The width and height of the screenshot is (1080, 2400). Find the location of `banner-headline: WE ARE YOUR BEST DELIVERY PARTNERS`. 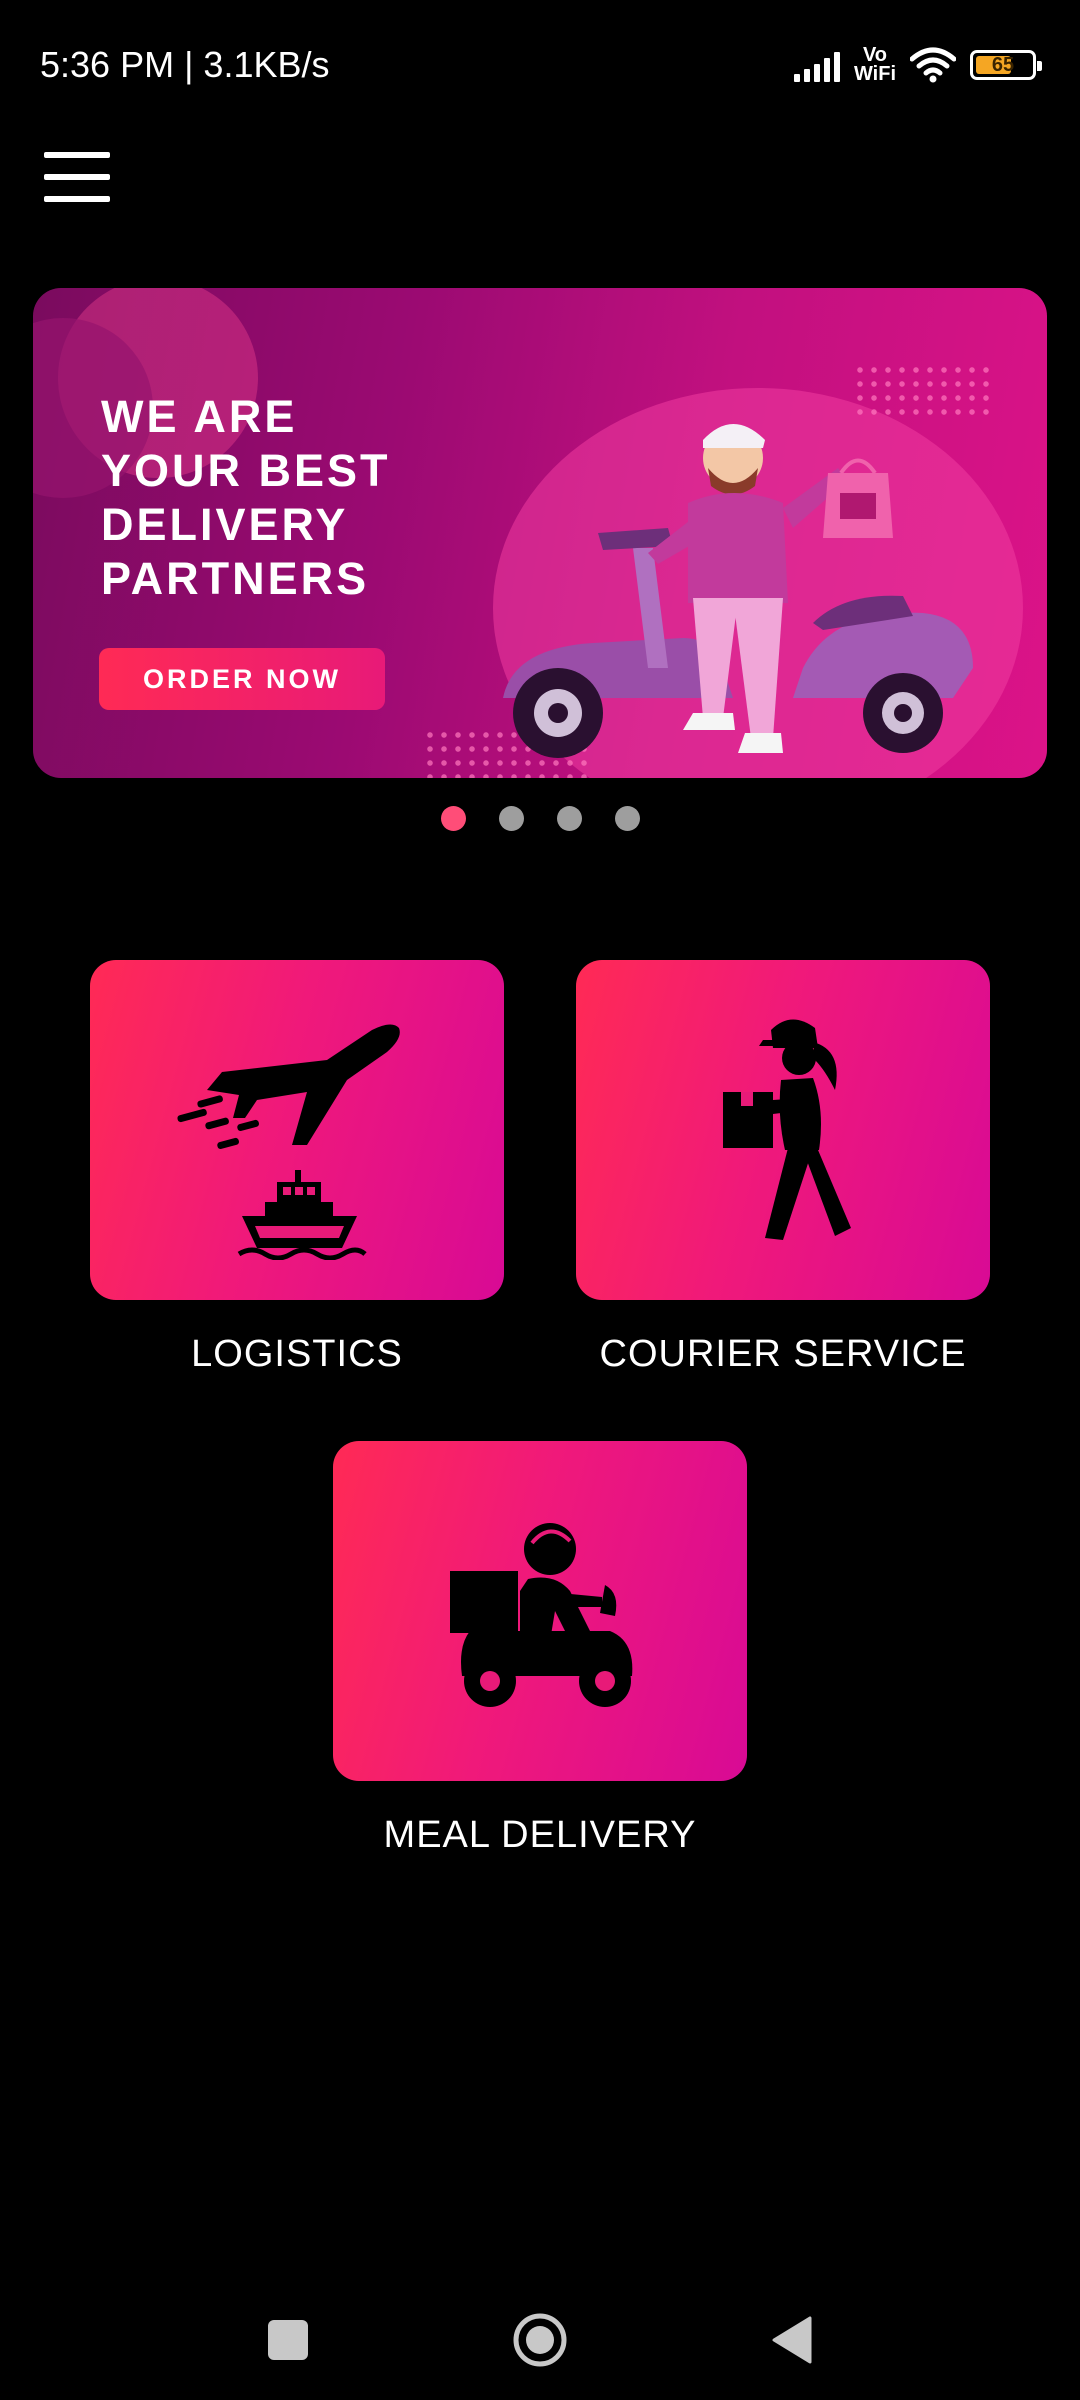

banner-headline: WE ARE YOUR BEST DELIVERY PARTNERS is located at coordinates (311, 498).